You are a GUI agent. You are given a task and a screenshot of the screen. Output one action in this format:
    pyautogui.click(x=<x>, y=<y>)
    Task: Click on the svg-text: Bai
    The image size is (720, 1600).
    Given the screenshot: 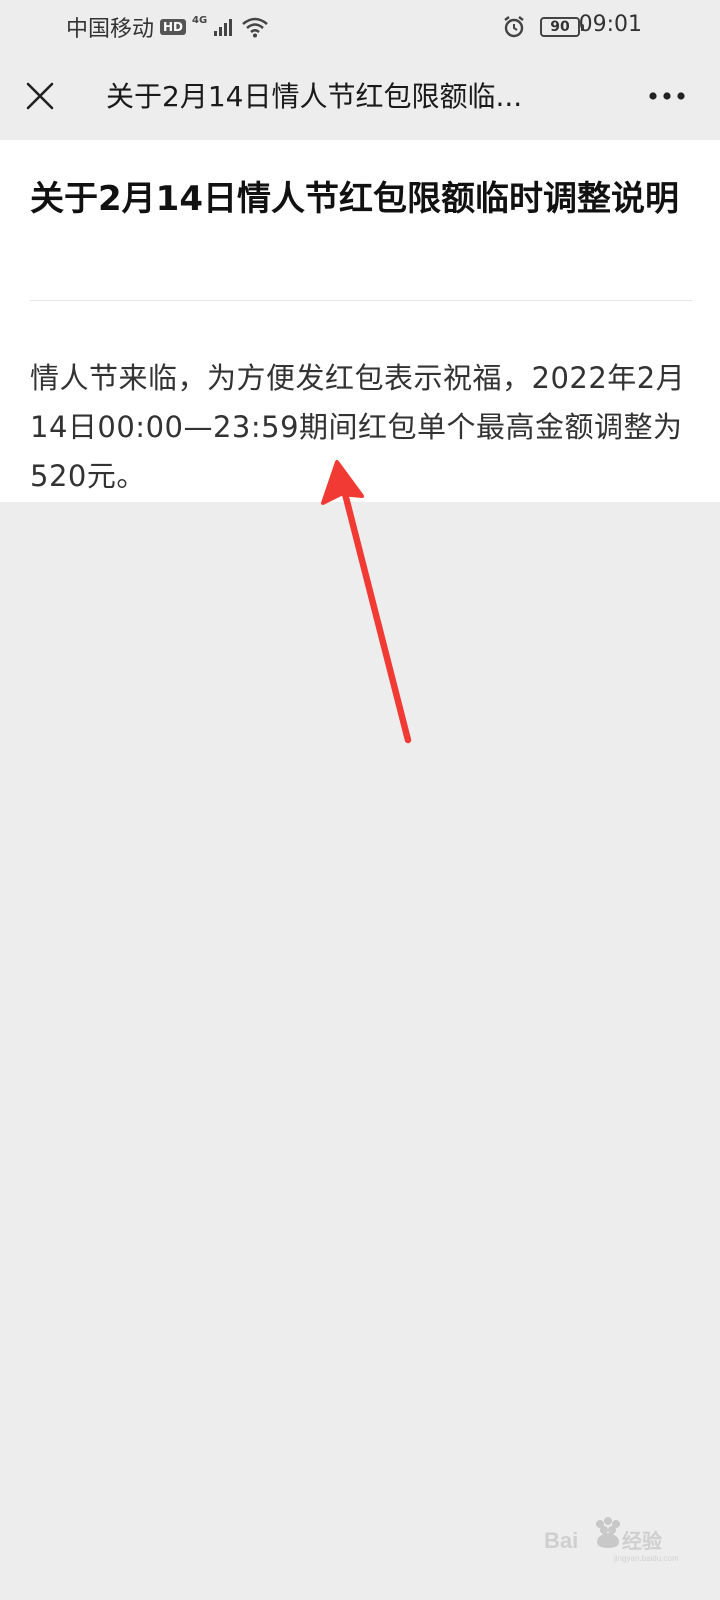 What is the action you would take?
    pyautogui.click(x=561, y=1540)
    